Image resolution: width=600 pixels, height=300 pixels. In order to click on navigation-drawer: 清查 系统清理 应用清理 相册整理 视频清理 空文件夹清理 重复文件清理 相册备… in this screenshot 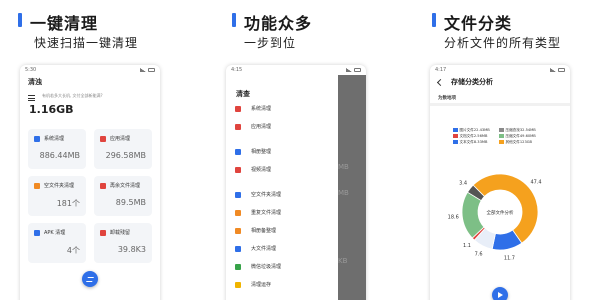, I will do `click(282, 187)`.